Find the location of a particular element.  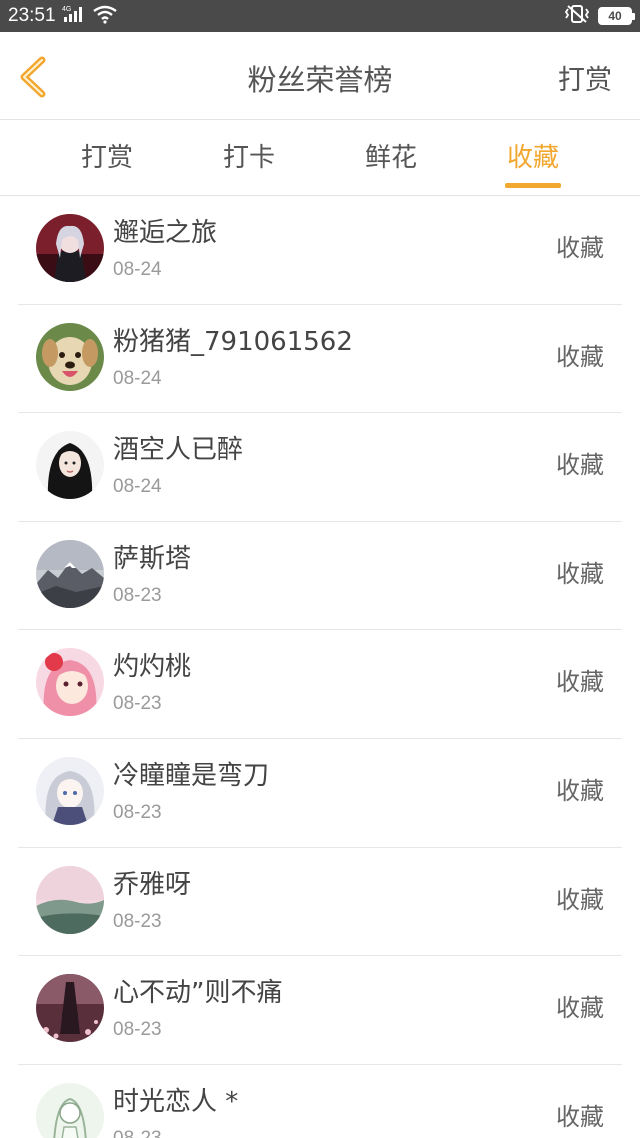

list-item: 时光恋人 * 08-23 收藏 is located at coordinates (320, 1101).